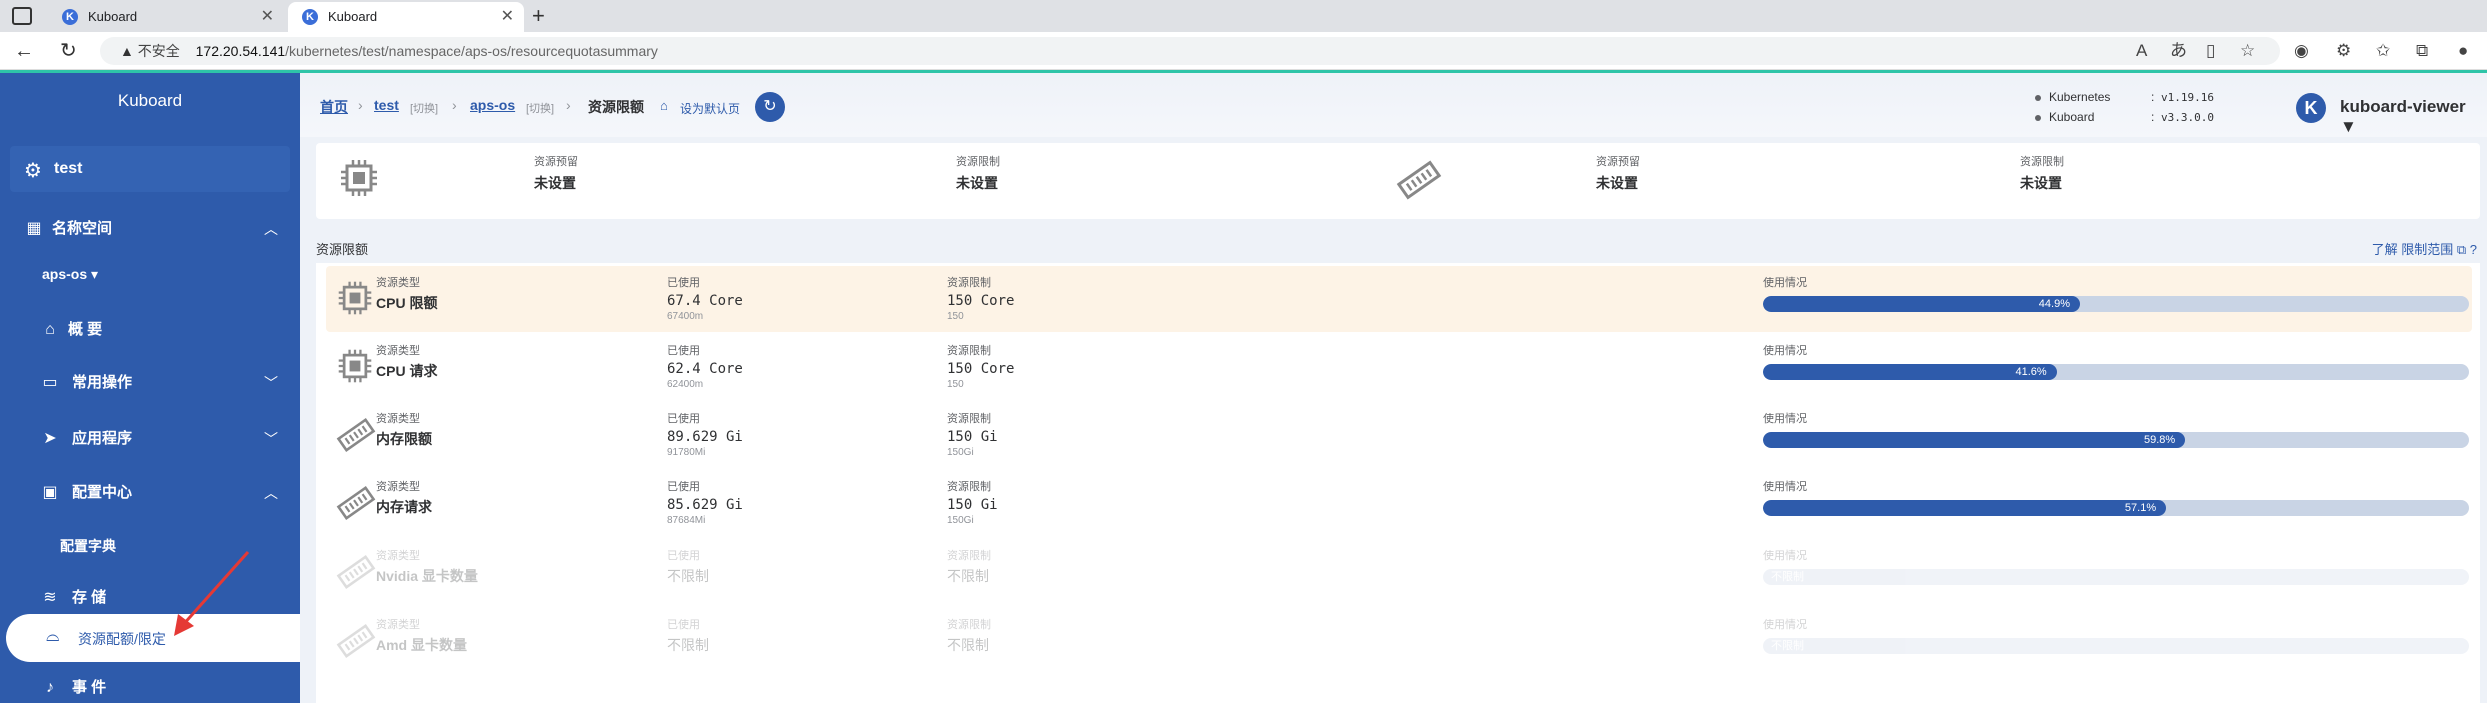  What do you see at coordinates (34, 228) in the screenshot?
I see `grid-icon: ▦` at bounding box center [34, 228].